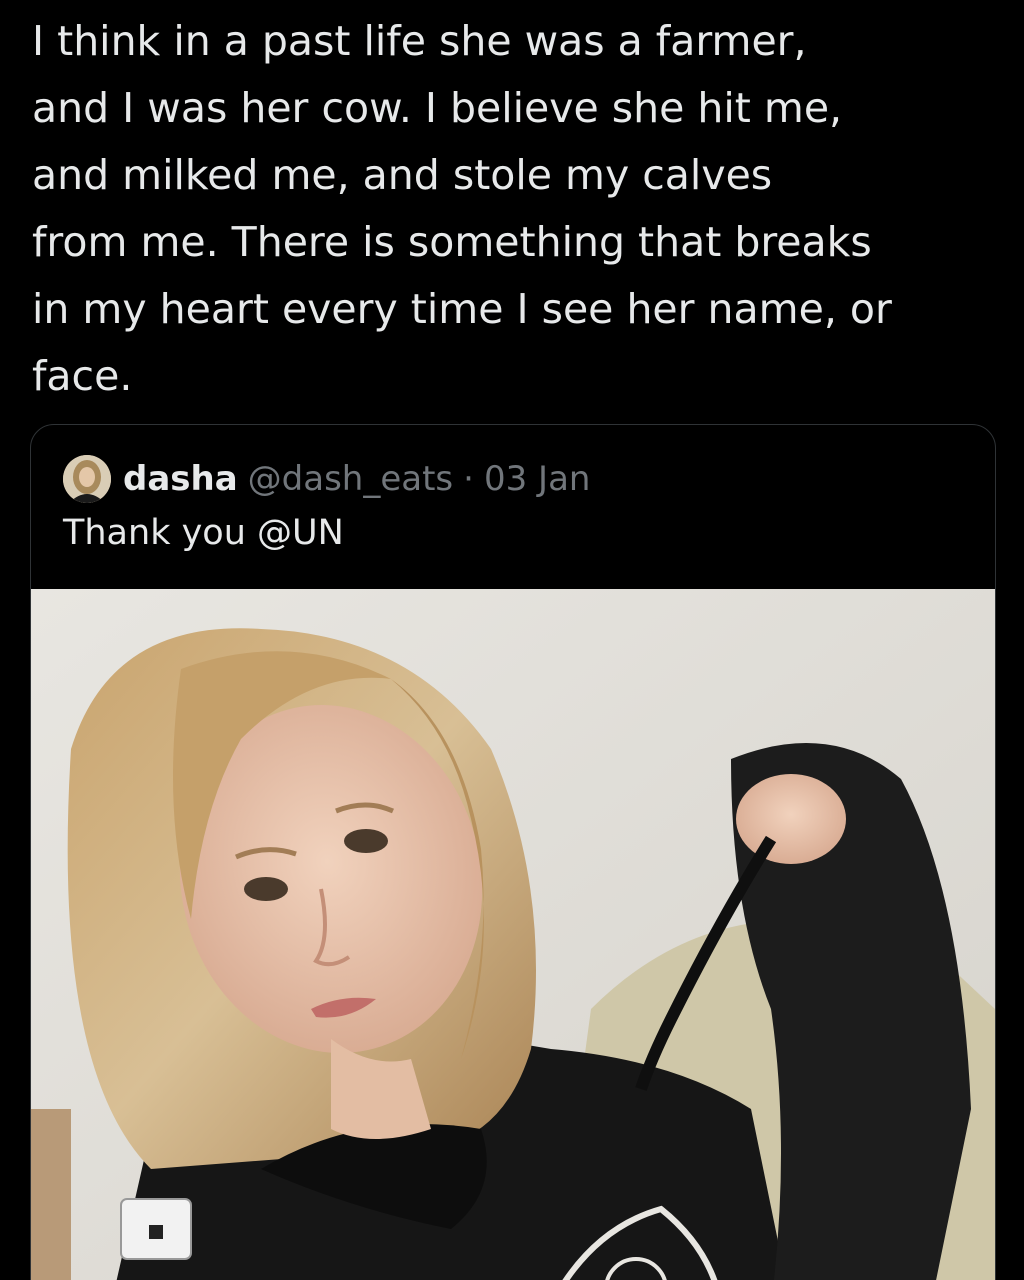  Describe the element at coordinates (203, 533) in the screenshot. I see `quoted-tweet-text: Thank you @UN` at that location.